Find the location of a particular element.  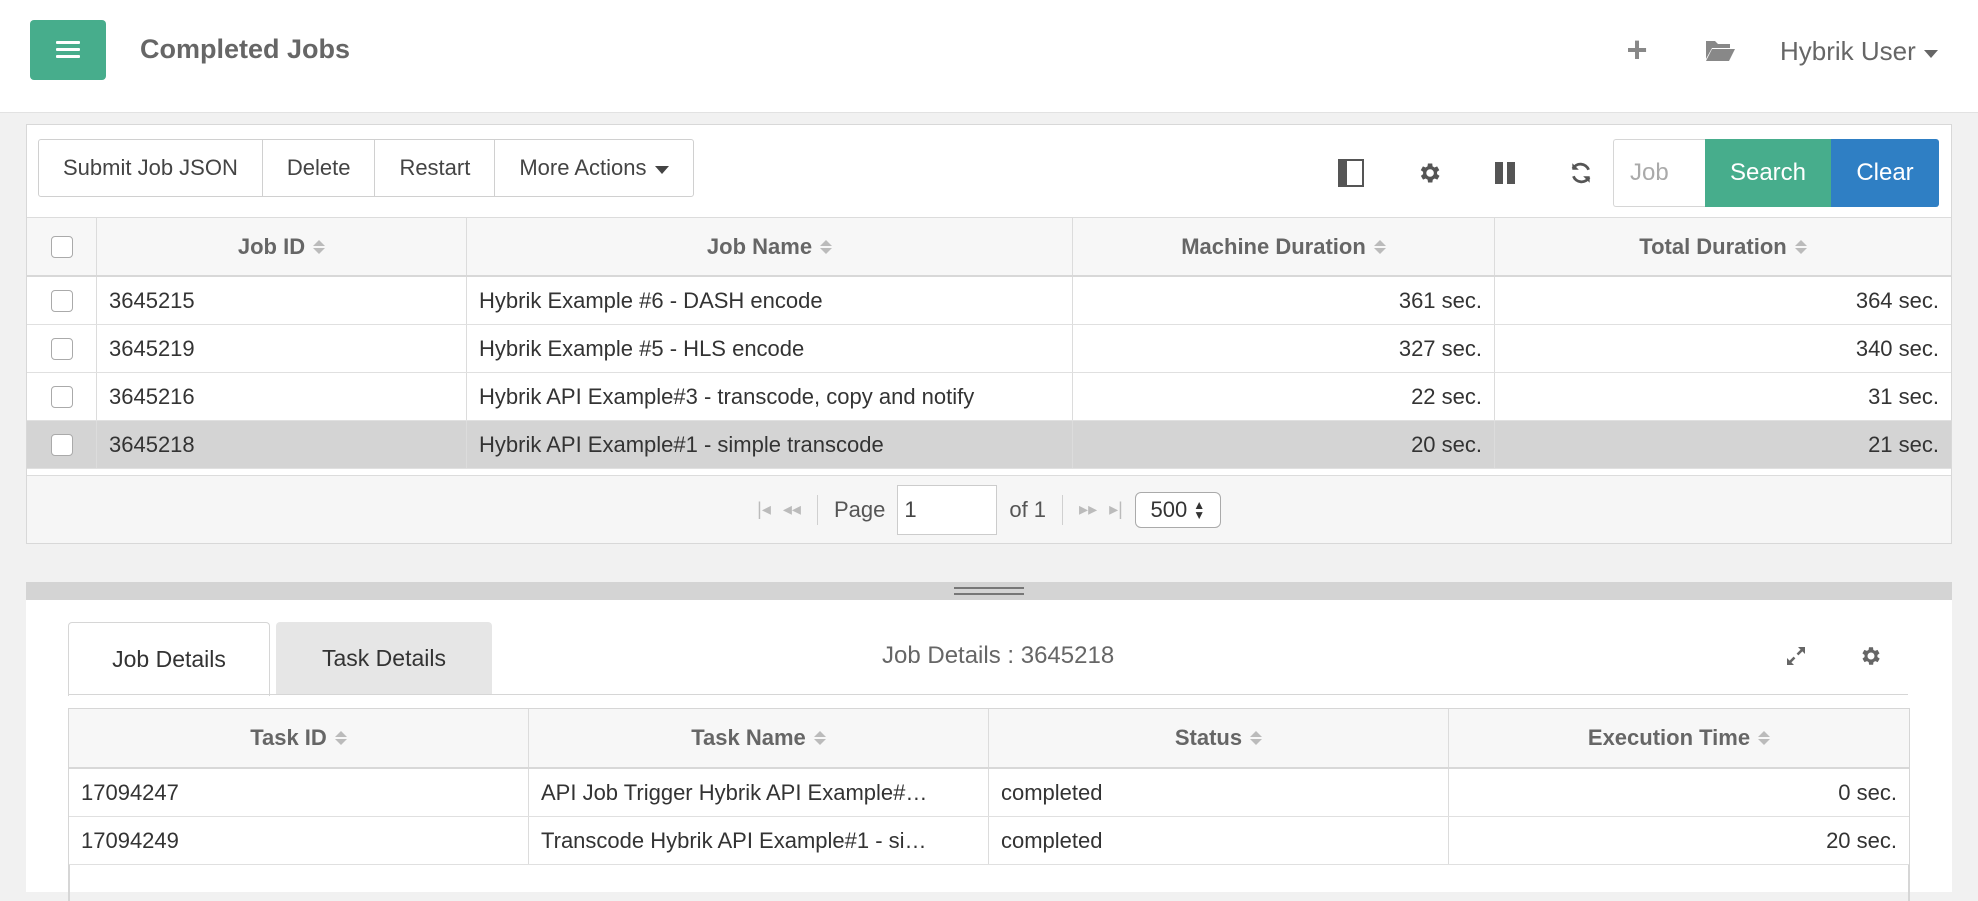

page-number-input is located at coordinates (947, 509).